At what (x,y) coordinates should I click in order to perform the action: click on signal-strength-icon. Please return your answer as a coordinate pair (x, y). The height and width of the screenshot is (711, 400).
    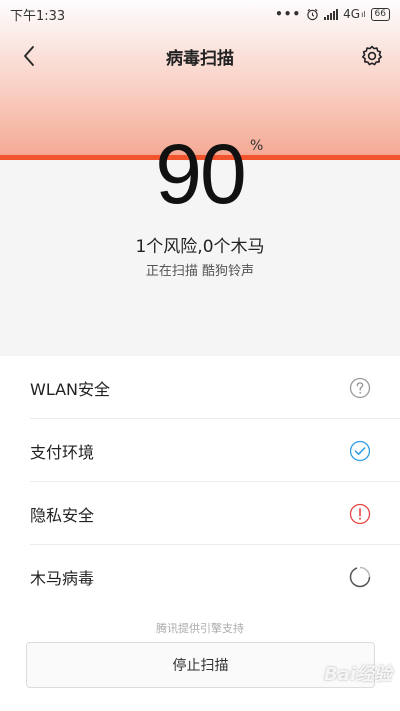
    Looking at the image, I should click on (331, 14).